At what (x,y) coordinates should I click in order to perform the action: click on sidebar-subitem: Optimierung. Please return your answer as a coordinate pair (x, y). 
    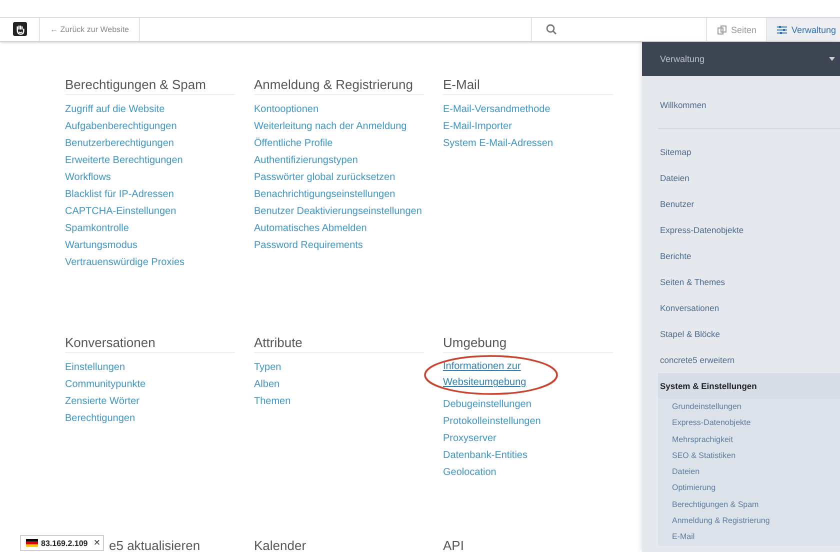
    Looking at the image, I should click on (749, 488).